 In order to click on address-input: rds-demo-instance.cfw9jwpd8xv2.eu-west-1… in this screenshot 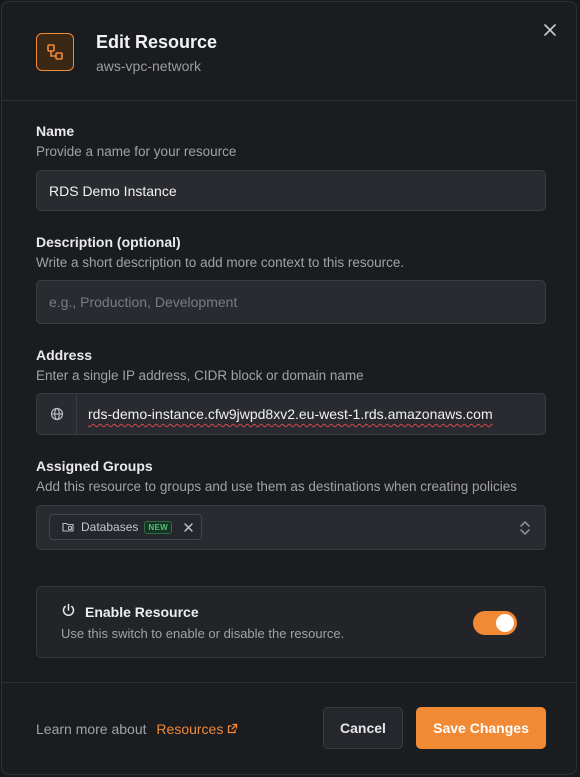, I will do `click(291, 414)`.